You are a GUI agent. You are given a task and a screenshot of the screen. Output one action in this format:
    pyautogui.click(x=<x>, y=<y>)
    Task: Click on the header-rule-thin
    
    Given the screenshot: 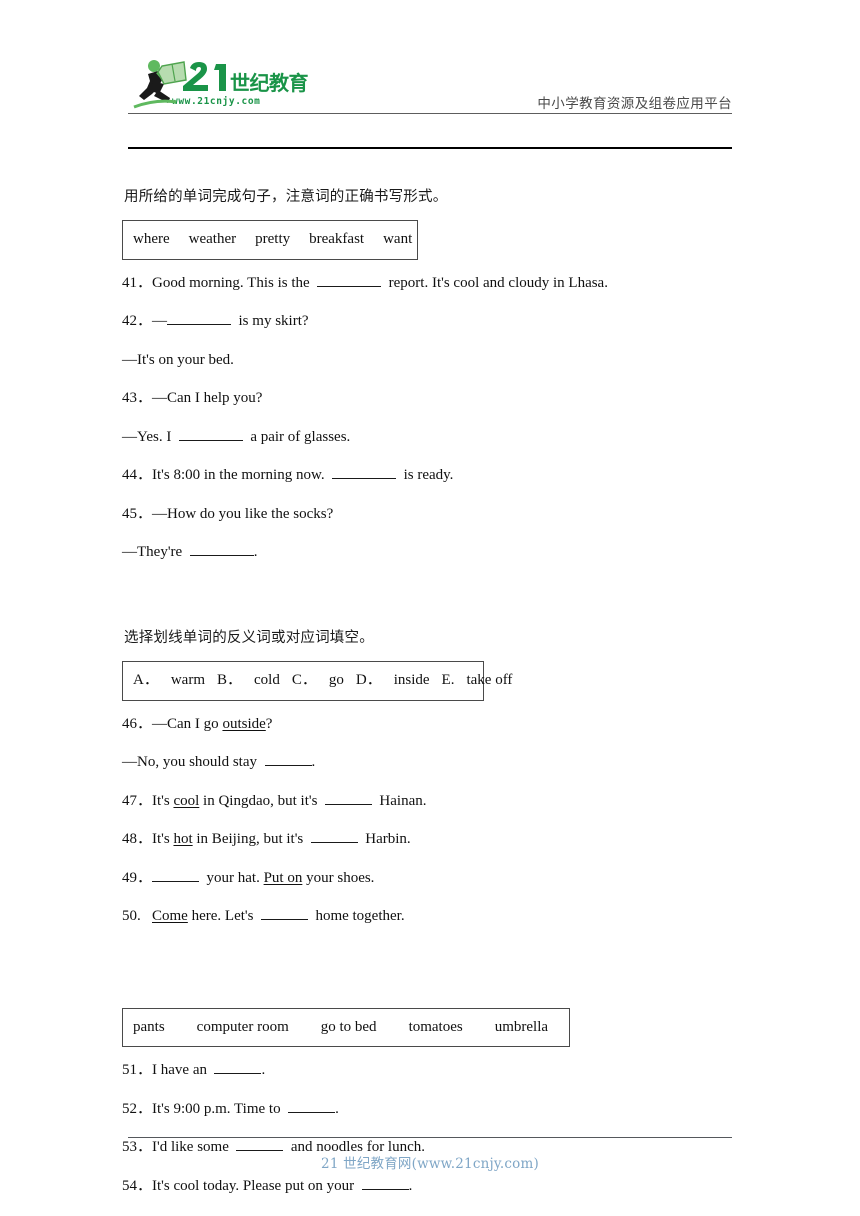 What is the action you would take?
    pyautogui.click(x=430, y=113)
    